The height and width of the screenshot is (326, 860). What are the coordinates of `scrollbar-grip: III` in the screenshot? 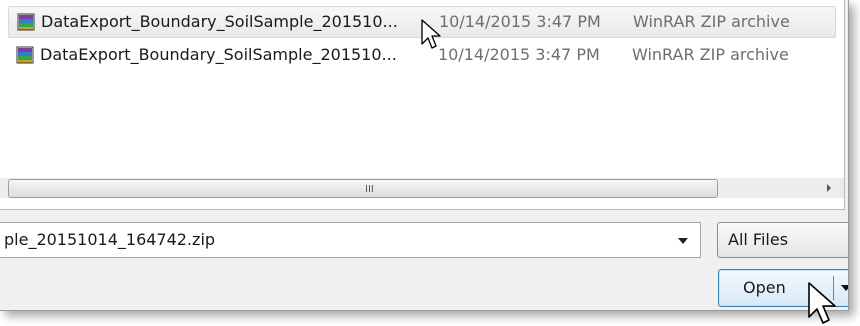 It's located at (369, 189).